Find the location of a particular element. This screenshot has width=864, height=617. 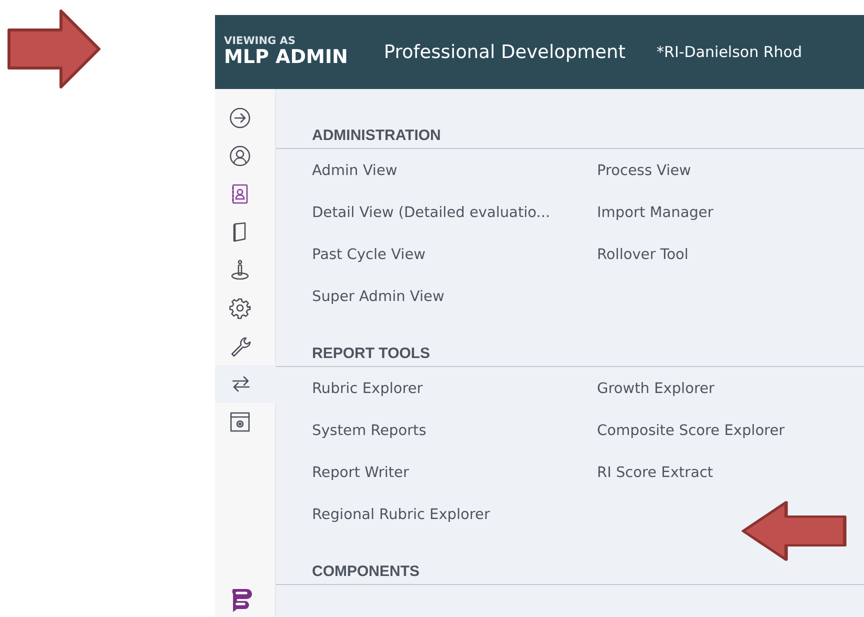

menu-link: RI Score Extract is located at coordinates (655, 472).